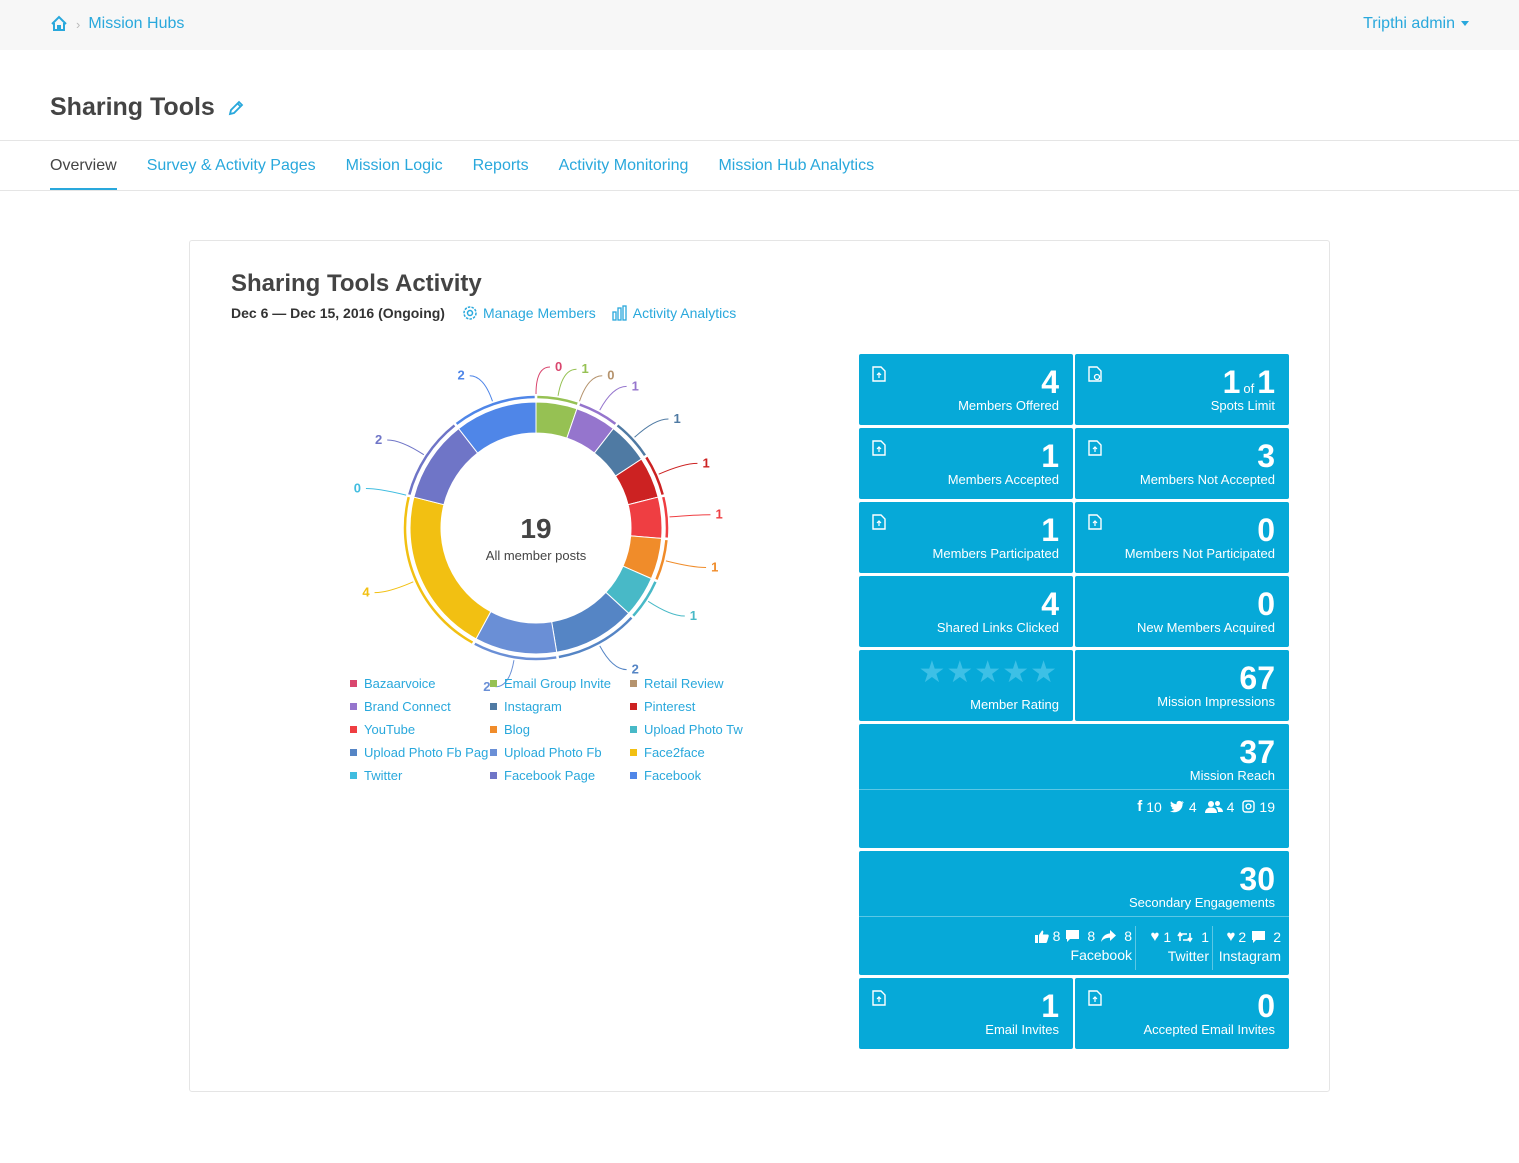 The image size is (1519, 1163). I want to click on instagram-icon, so click(1249, 806).